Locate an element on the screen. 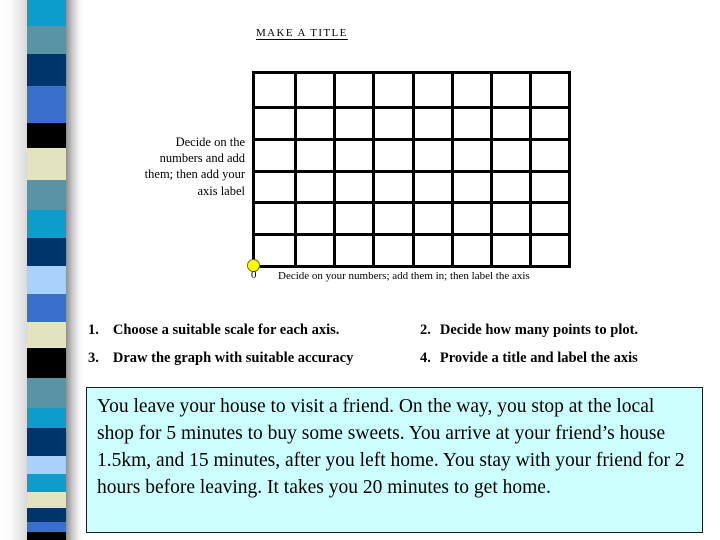  step-number: 4. is located at coordinates (425, 358).